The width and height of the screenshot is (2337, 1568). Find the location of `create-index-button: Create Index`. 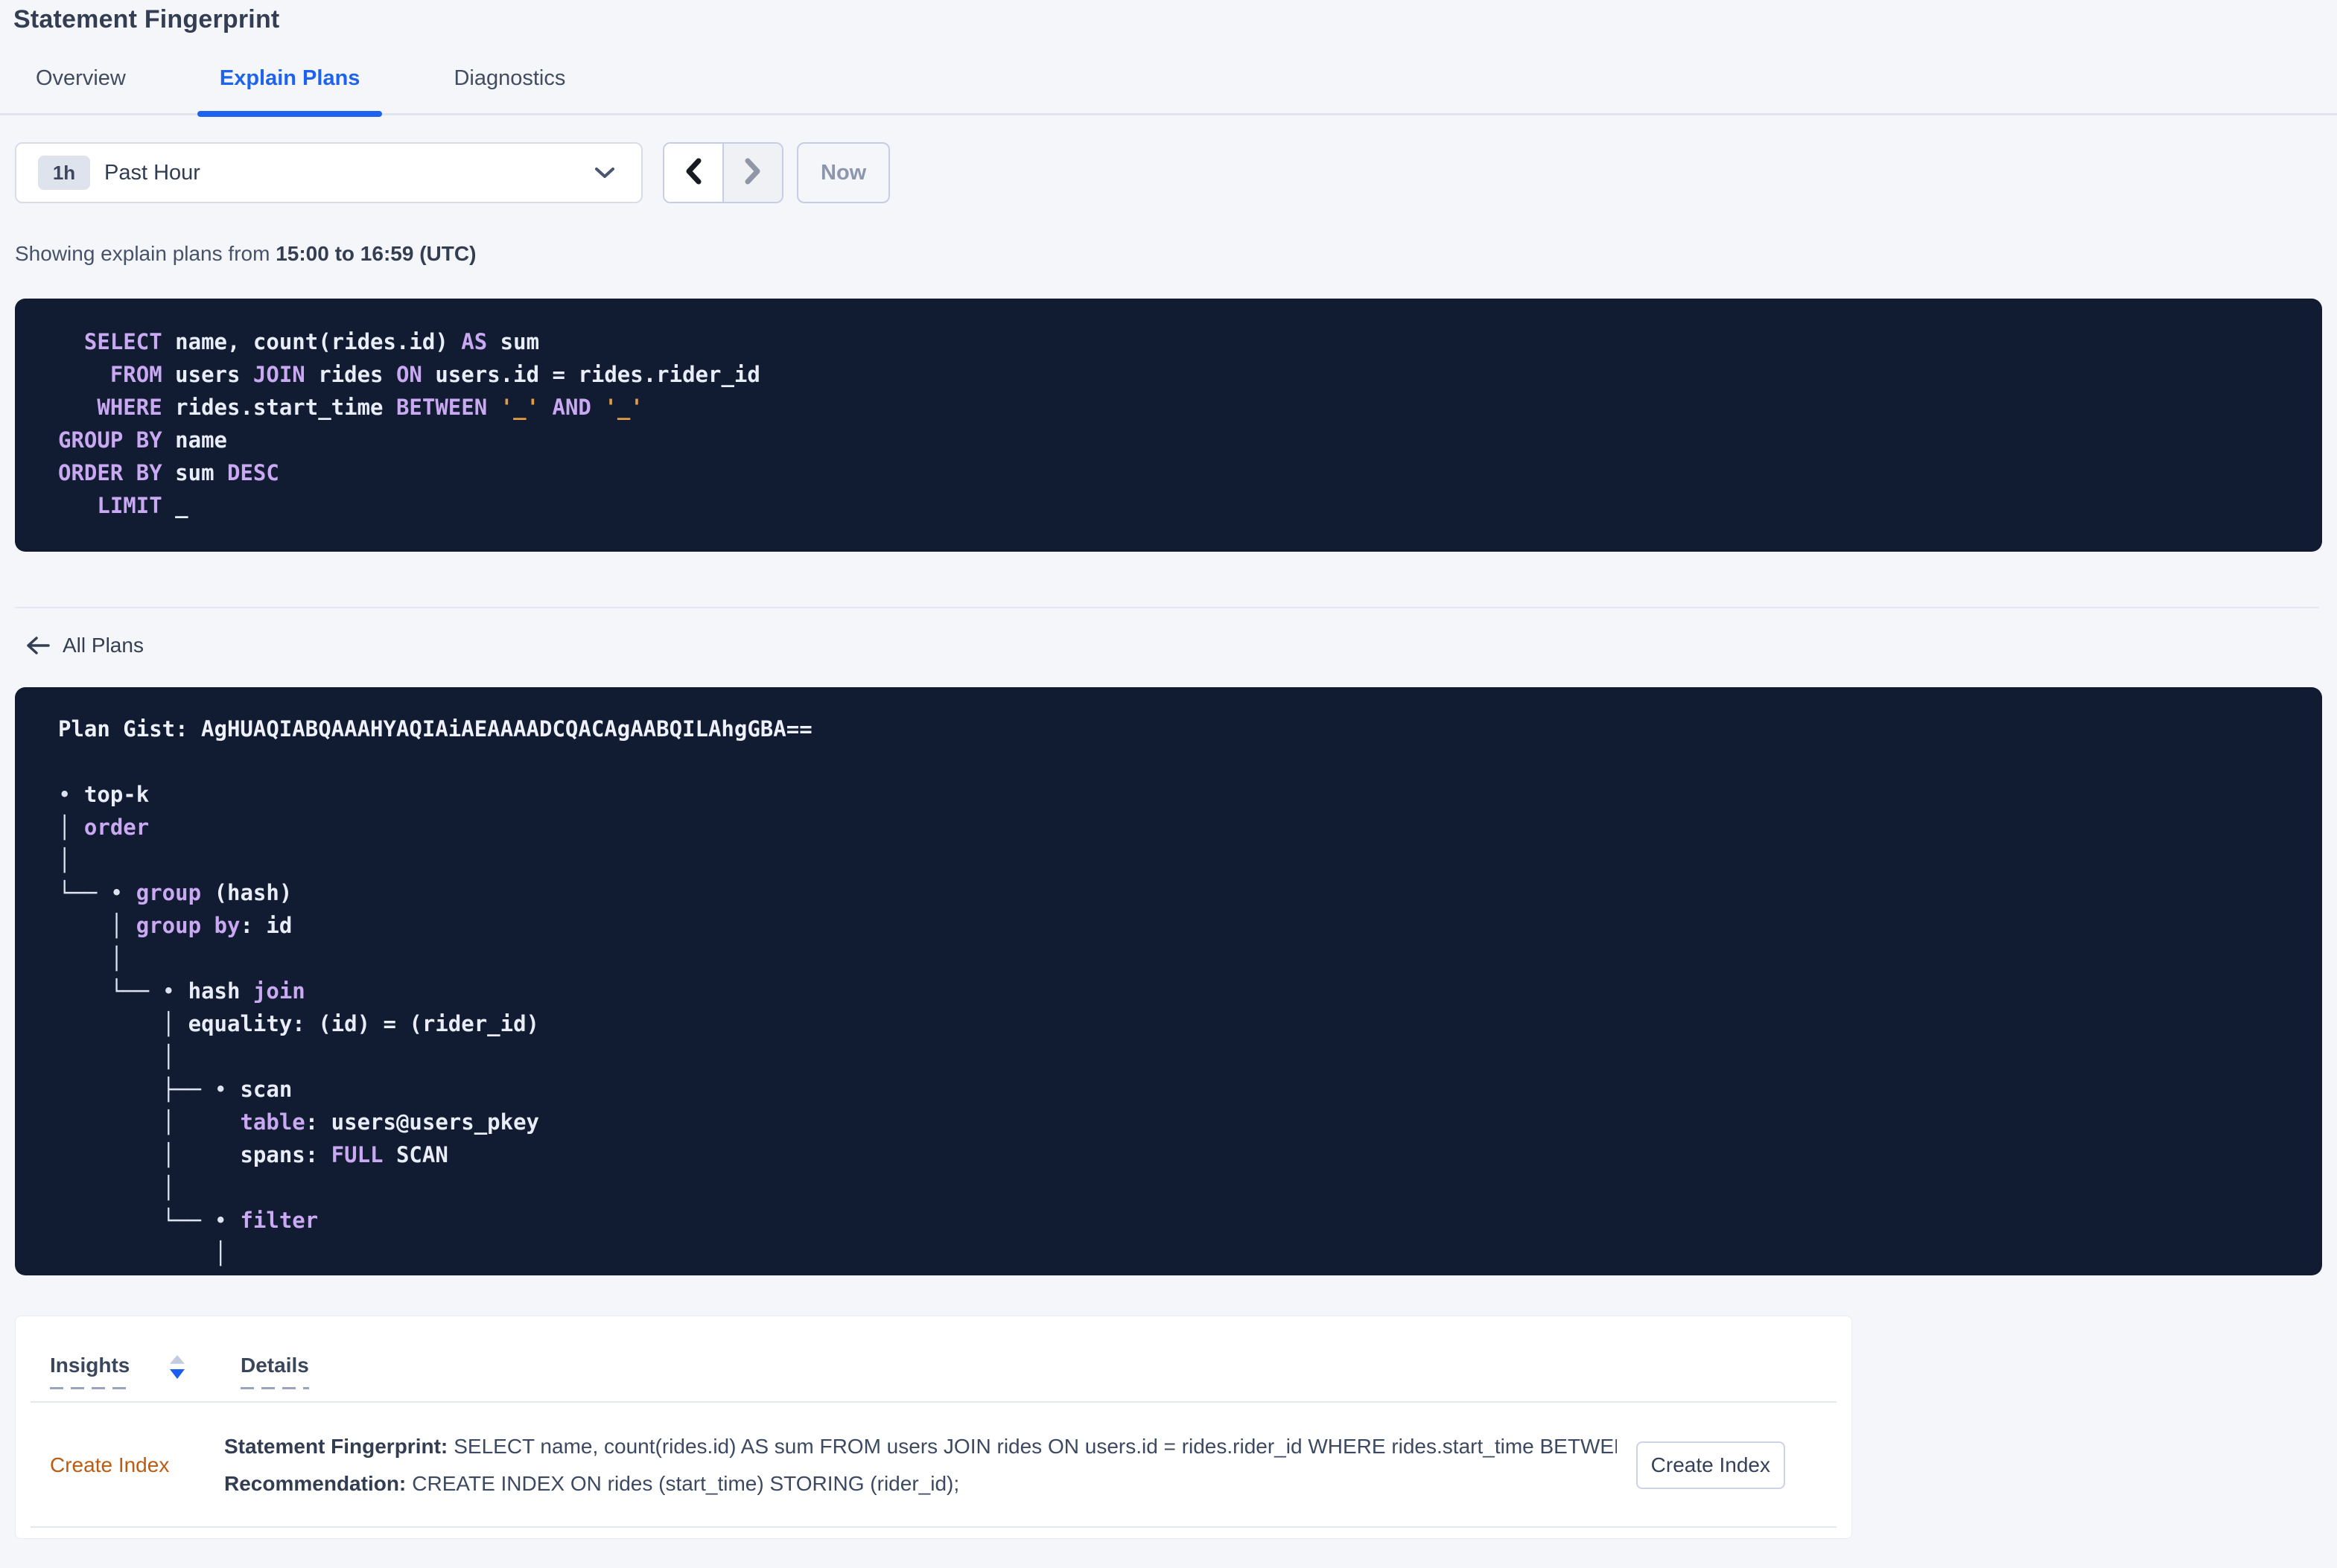

create-index-button: Create Index is located at coordinates (1710, 1465).